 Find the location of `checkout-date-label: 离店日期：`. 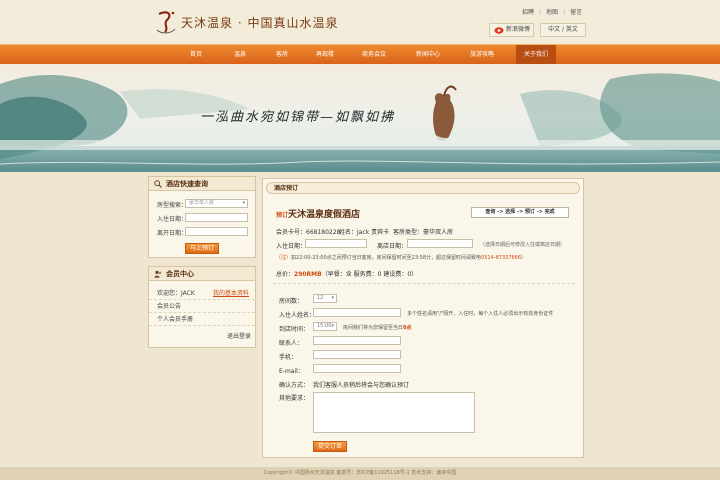

checkout-date-label: 离店日期： is located at coordinates (392, 246).